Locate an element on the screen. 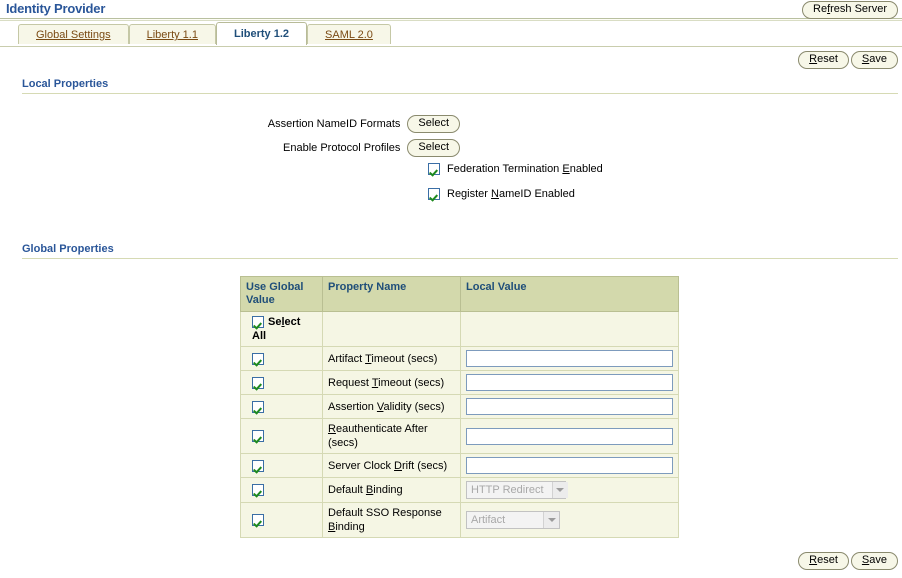 Image resolution: width=902 pixels, height=578 pixels. global-properties-rule is located at coordinates (460, 258).